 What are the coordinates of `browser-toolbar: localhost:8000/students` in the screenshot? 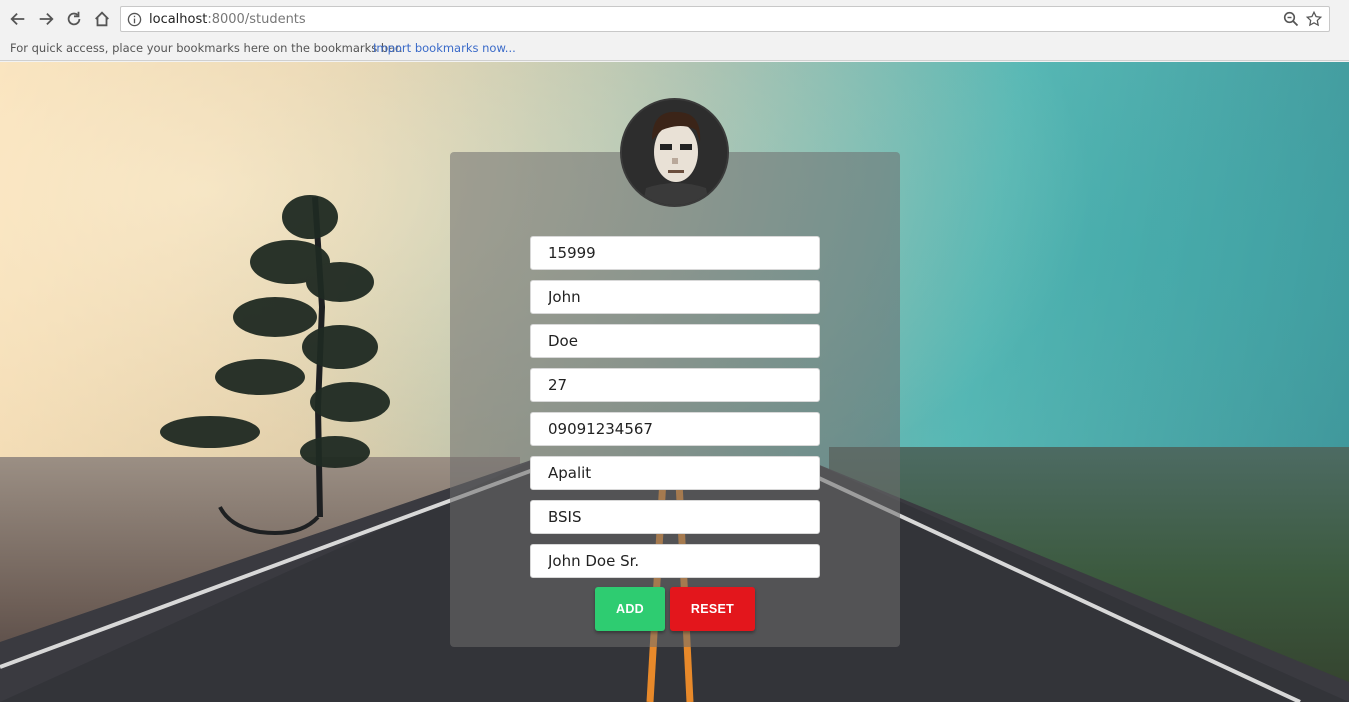 It's located at (674, 18).